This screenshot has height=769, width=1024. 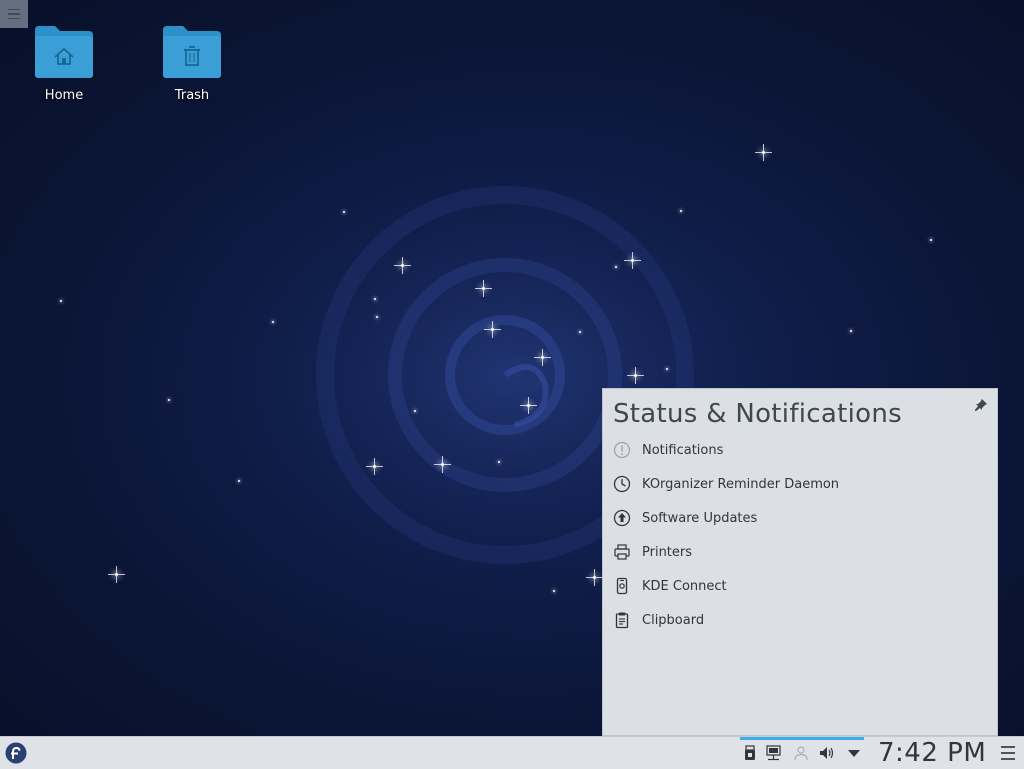 I want to click on status-item-label: Printers, so click(x=667, y=552).